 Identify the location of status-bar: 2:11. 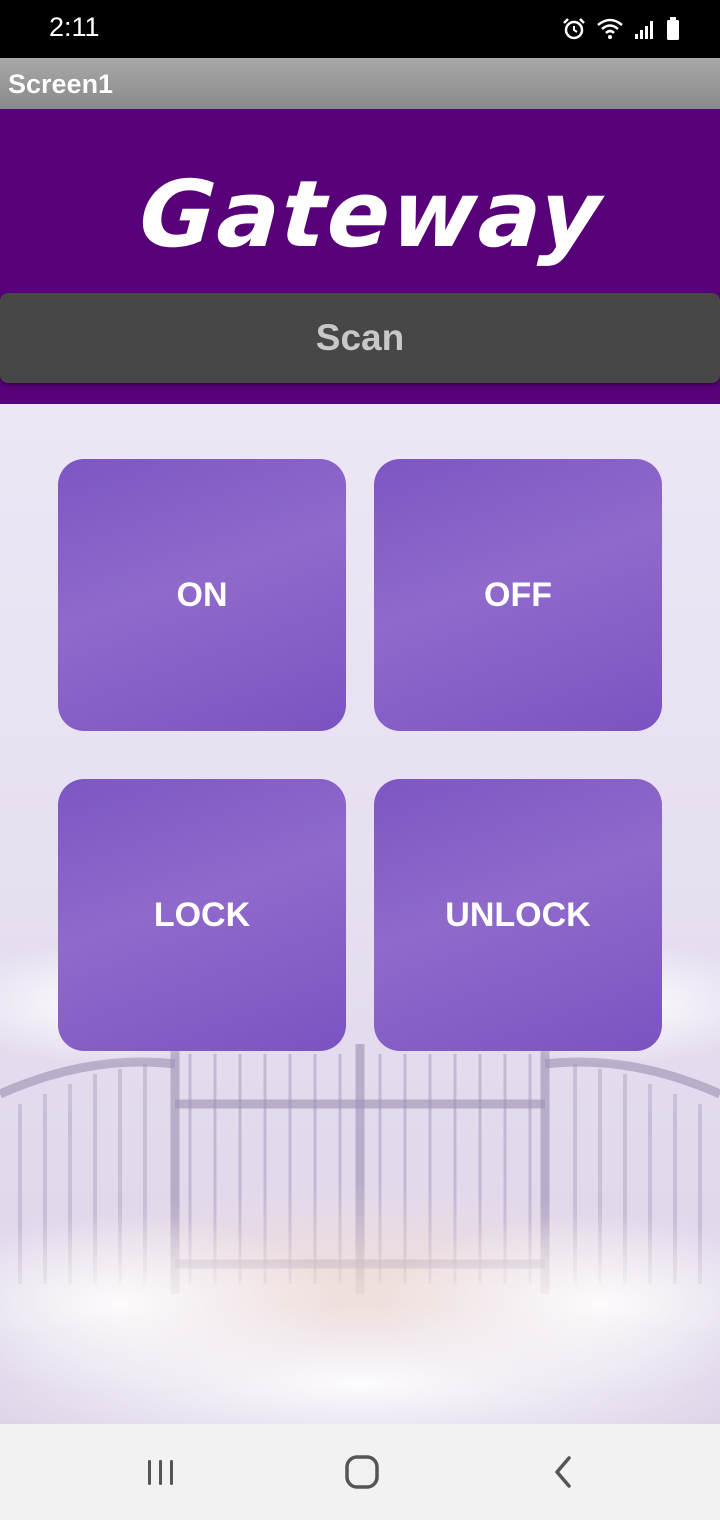
(360, 29).